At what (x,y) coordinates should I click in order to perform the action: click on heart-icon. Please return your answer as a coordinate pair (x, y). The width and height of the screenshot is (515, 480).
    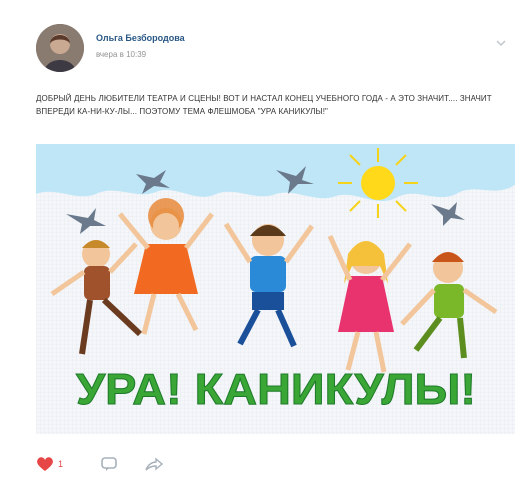
    Looking at the image, I should click on (45, 464).